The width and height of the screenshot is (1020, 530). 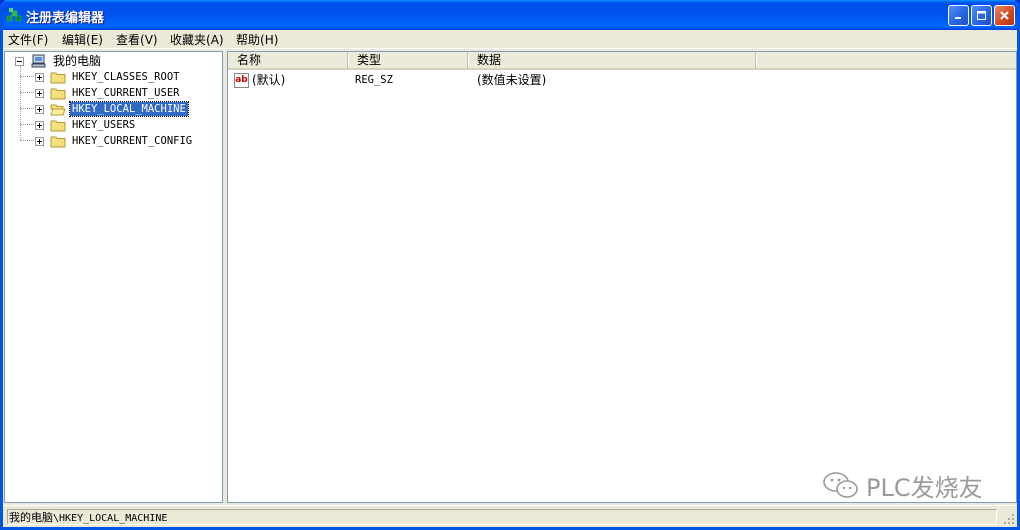 I want to click on tree-item-hkey-current-config: HKEY_CURRENT_CONFIG, so click(x=114, y=141).